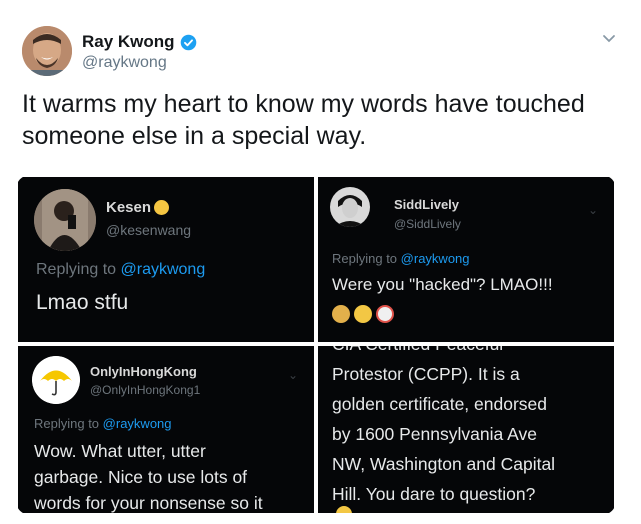 This screenshot has width=641, height=524. I want to click on grimace-emoji-icon, so click(162, 207).